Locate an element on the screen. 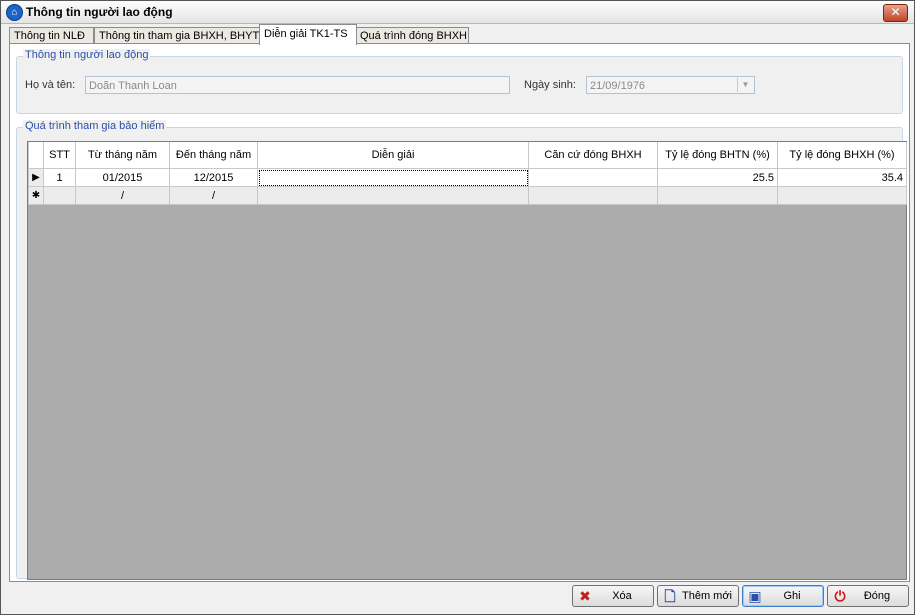  title-bar: ⌂ Thông tin người lao động ✕ is located at coordinates (457, 12).